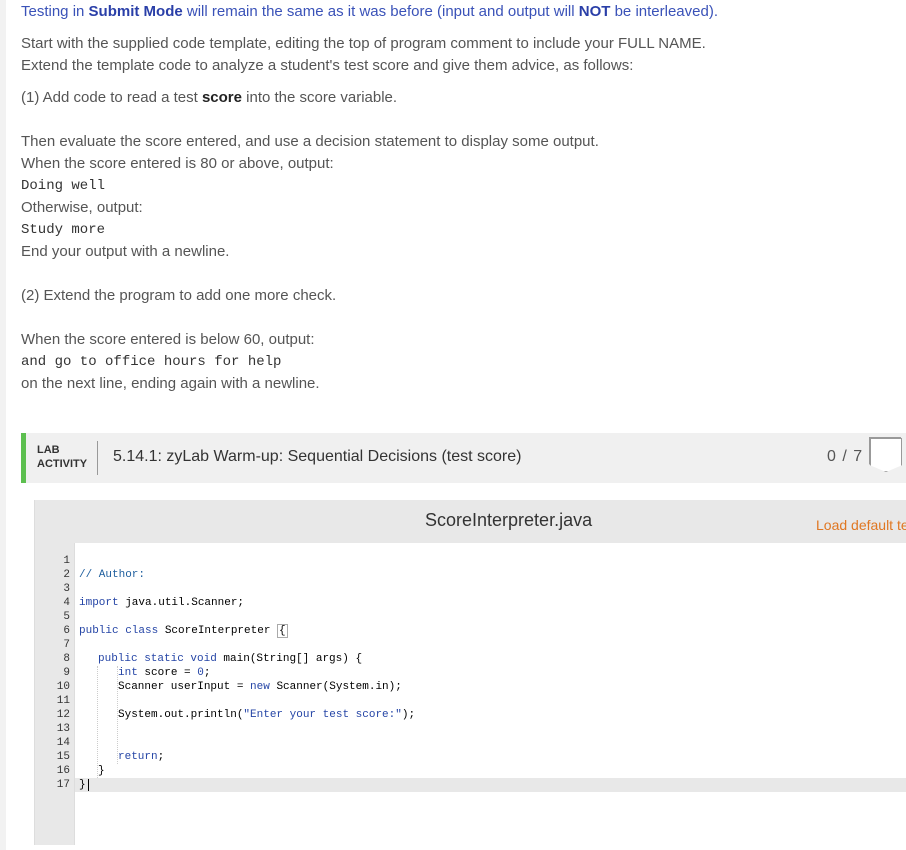 This screenshot has height=850, width=906. I want to click on expected-output: Doing well, so click(63, 186).